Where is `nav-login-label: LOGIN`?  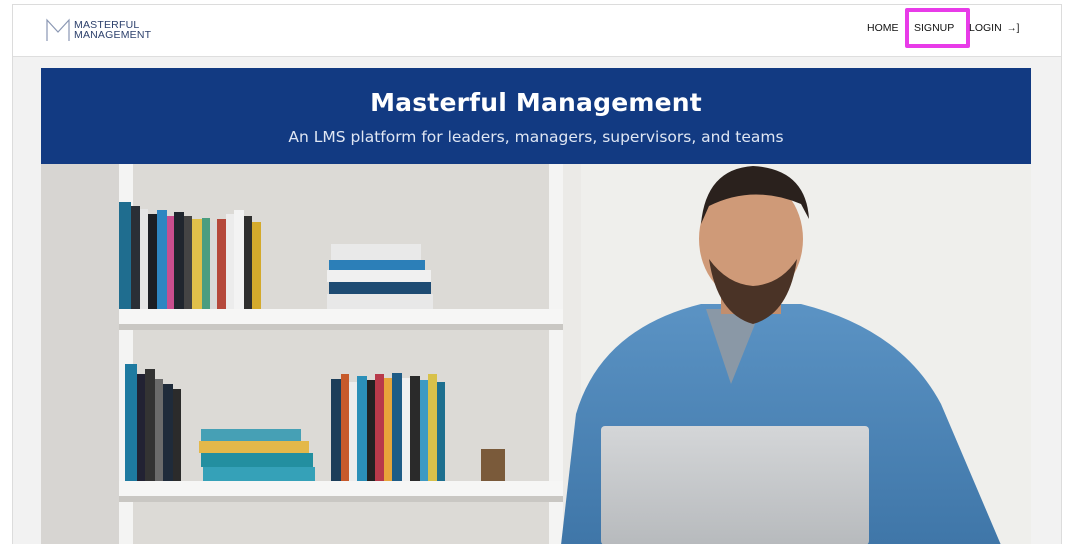 nav-login-label: LOGIN is located at coordinates (985, 28).